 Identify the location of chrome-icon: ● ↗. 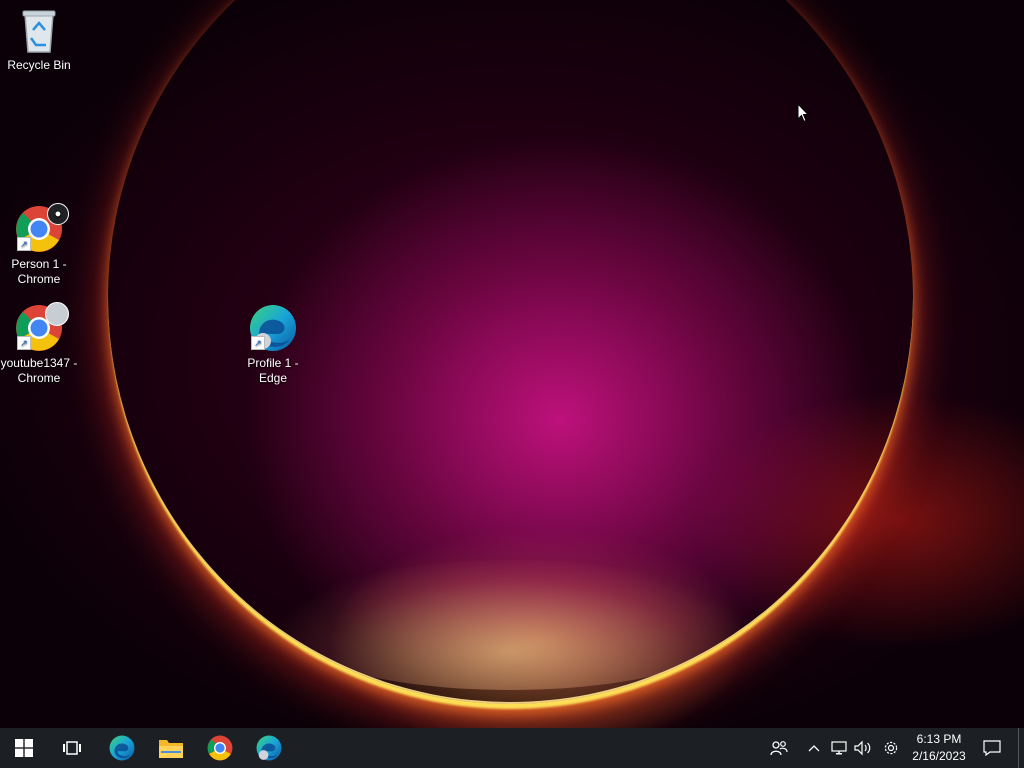
(42, 228).